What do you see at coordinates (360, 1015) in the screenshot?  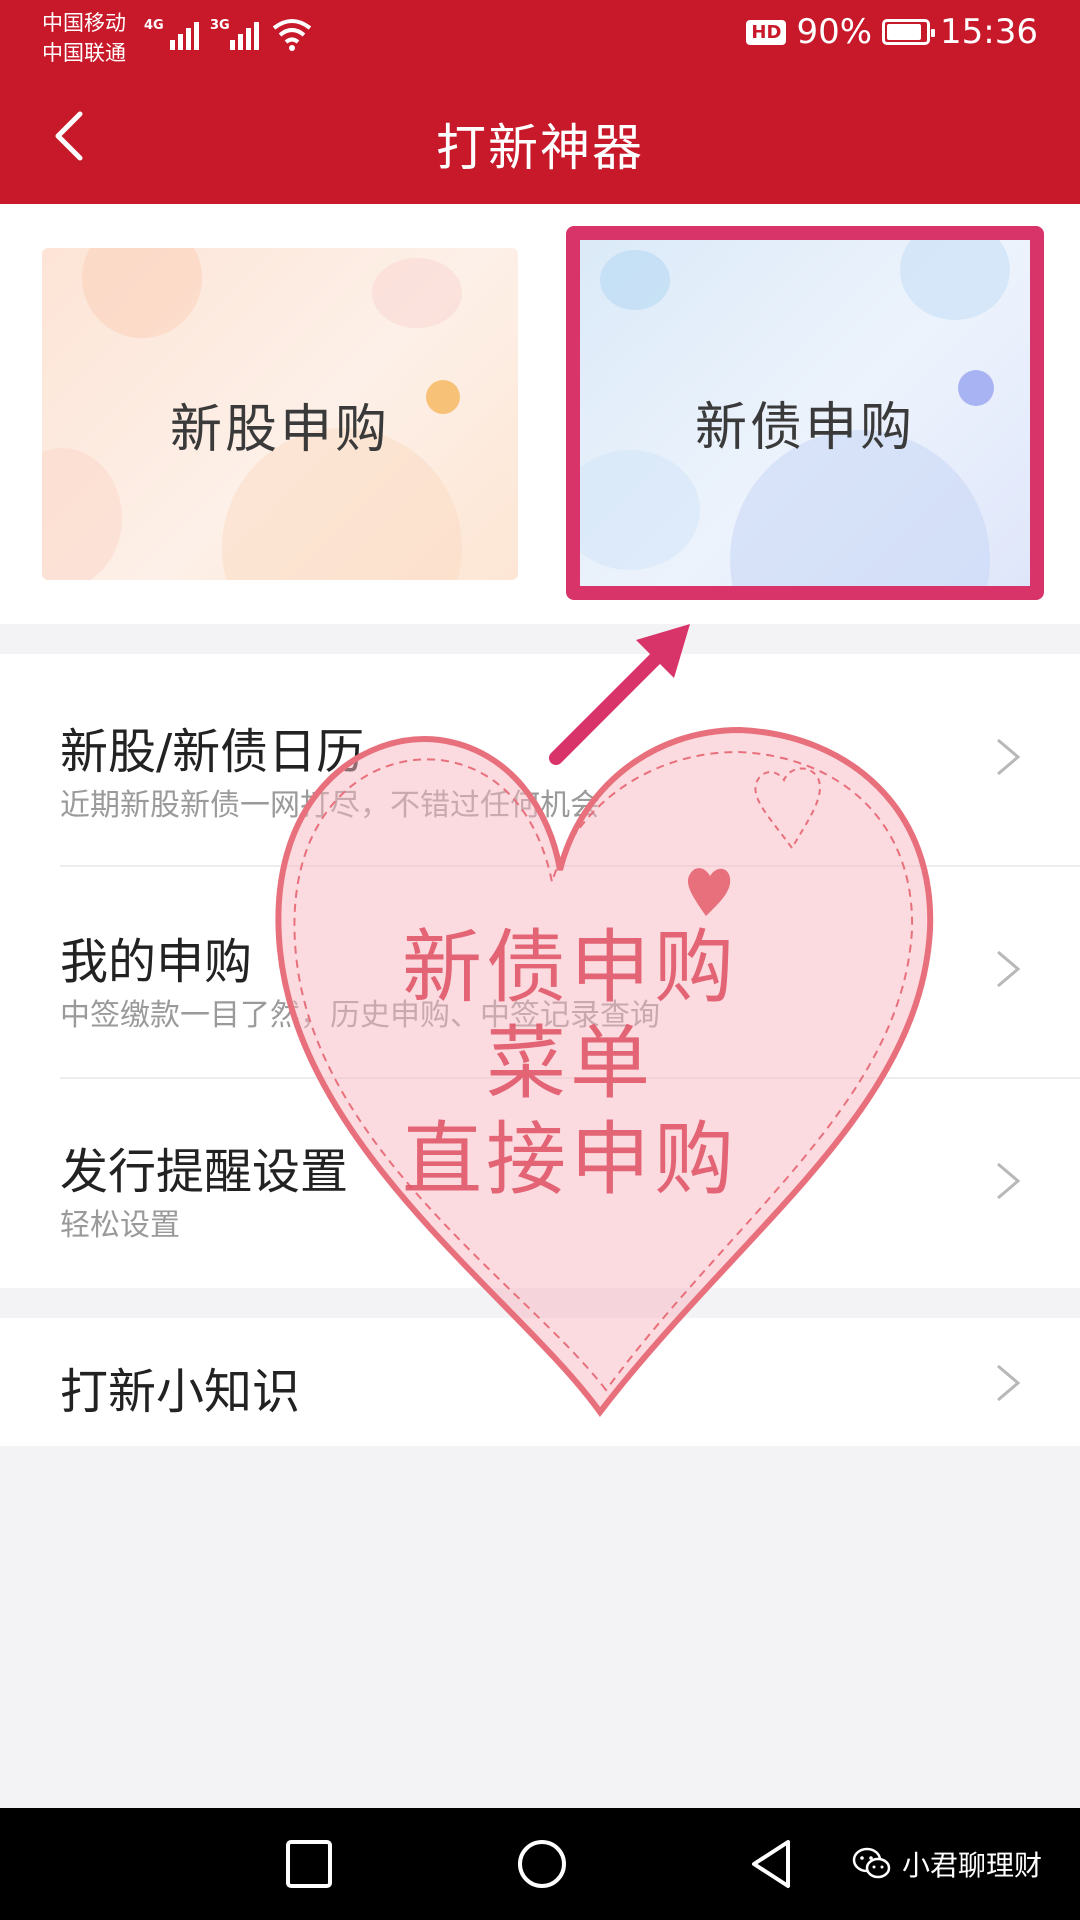 I see `list-item-subtitle: 中签缴款一目了然，历史申购、中签记录查询` at bounding box center [360, 1015].